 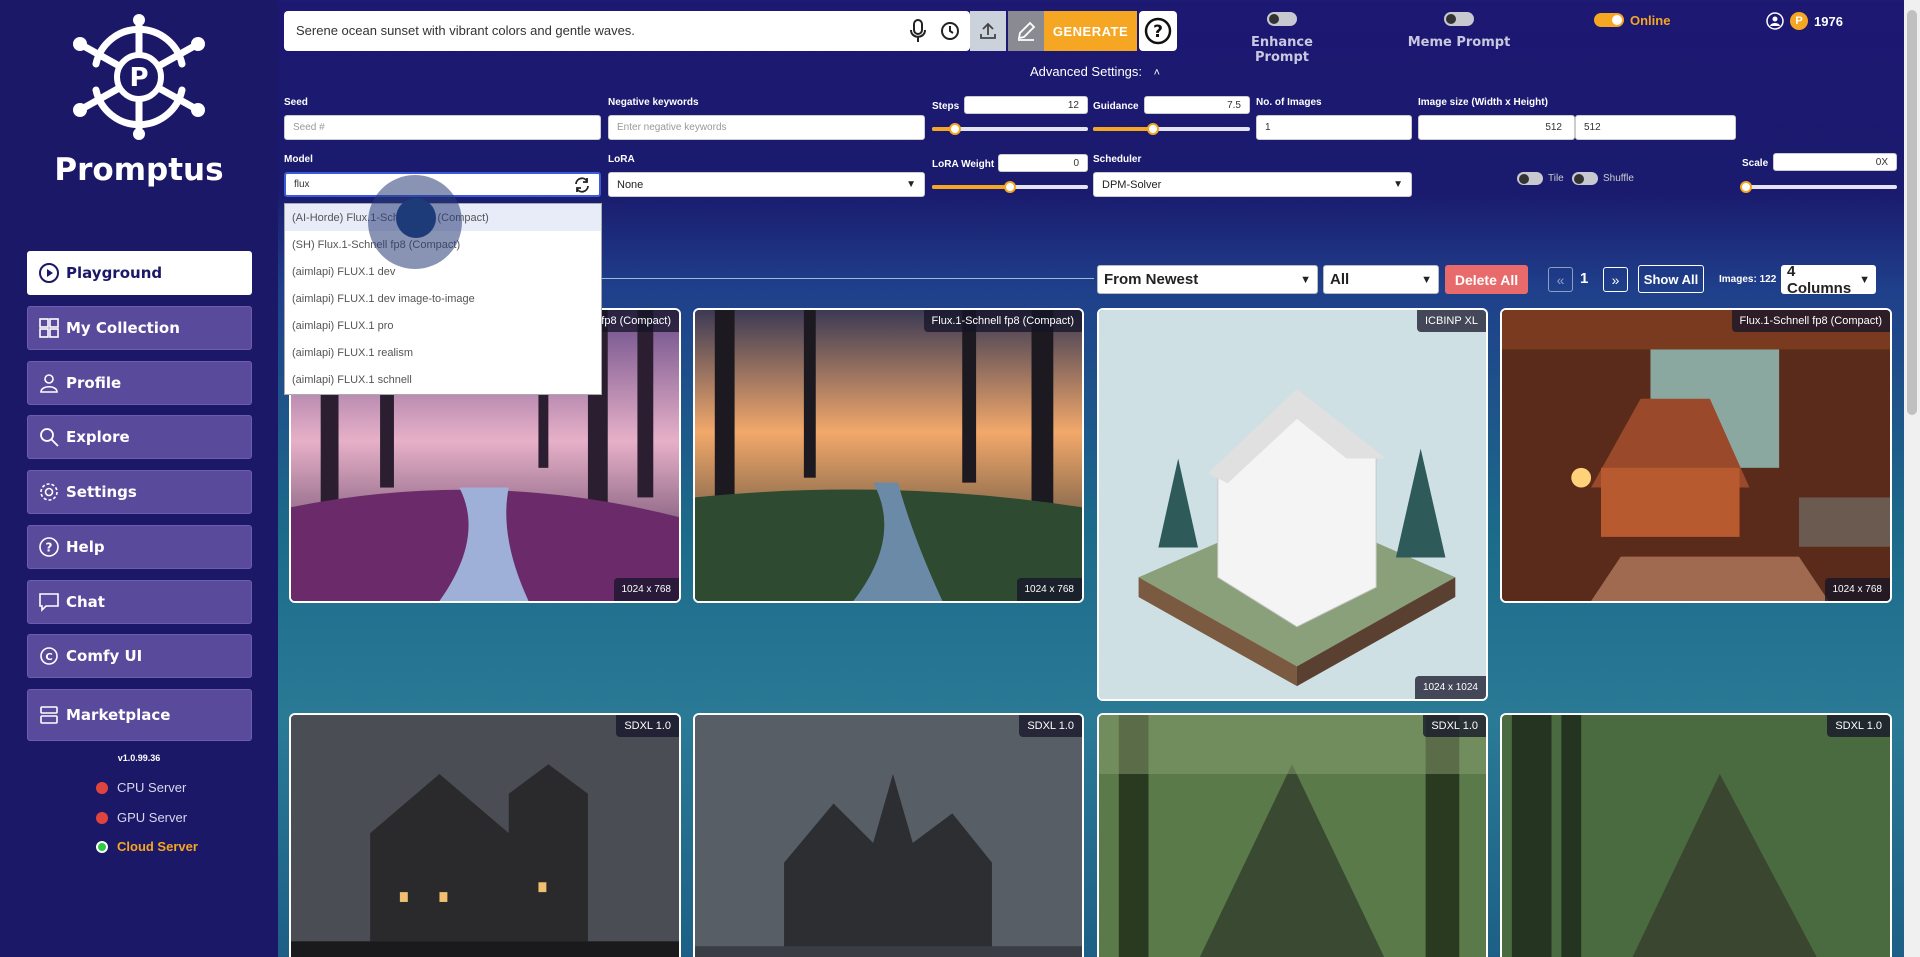 What do you see at coordinates (847, 278) in the screenshot?
I see `divider` at bounding box center [847, 278].